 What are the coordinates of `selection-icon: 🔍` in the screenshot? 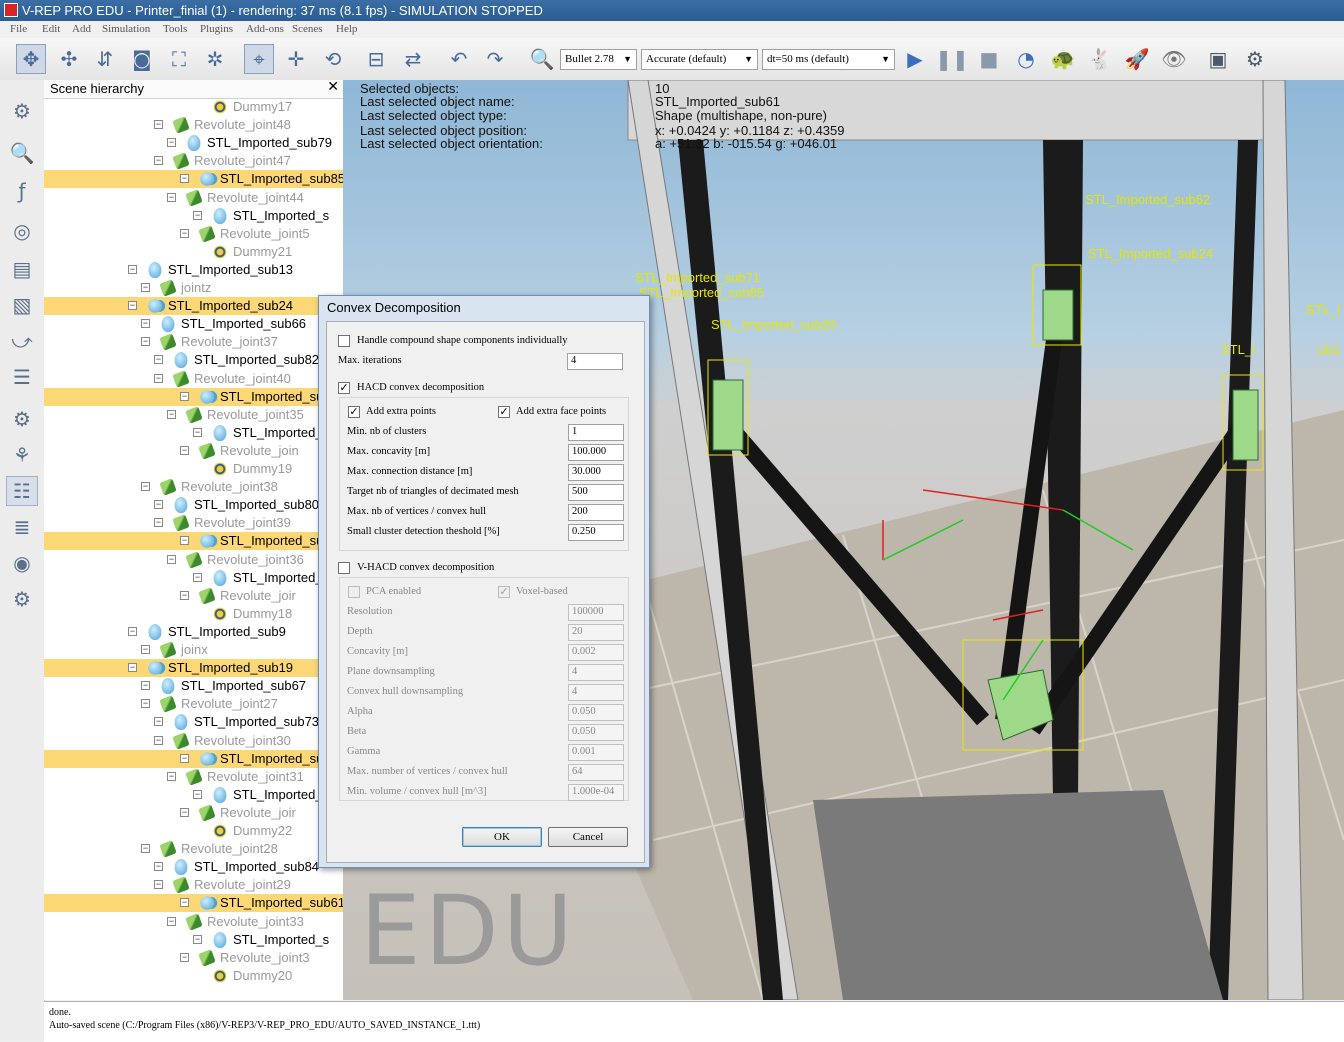 It's located at (22, 153).